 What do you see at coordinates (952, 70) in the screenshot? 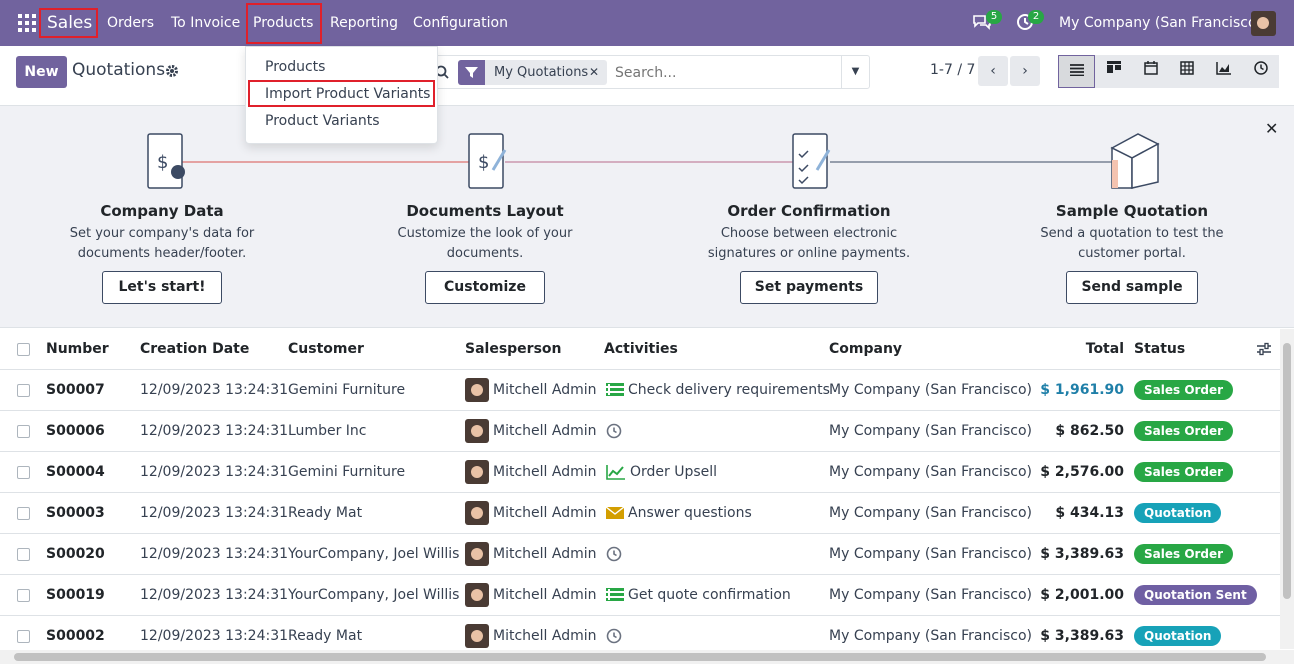
I see `pager-value: 1-7 / 7` at bounding box center [952, 70].